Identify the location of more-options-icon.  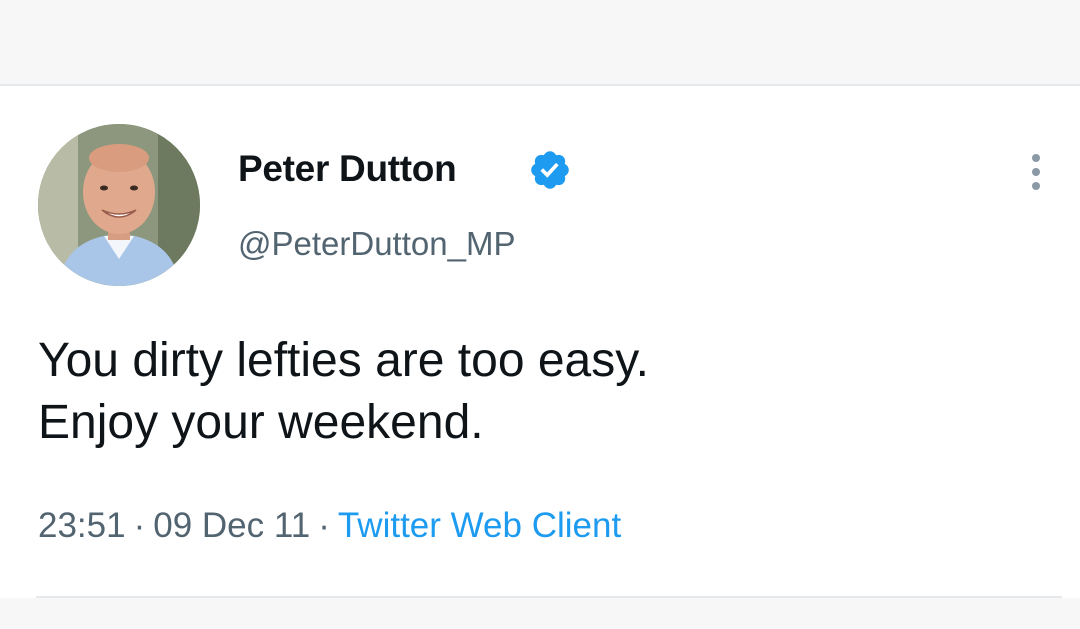
(1036, 172).